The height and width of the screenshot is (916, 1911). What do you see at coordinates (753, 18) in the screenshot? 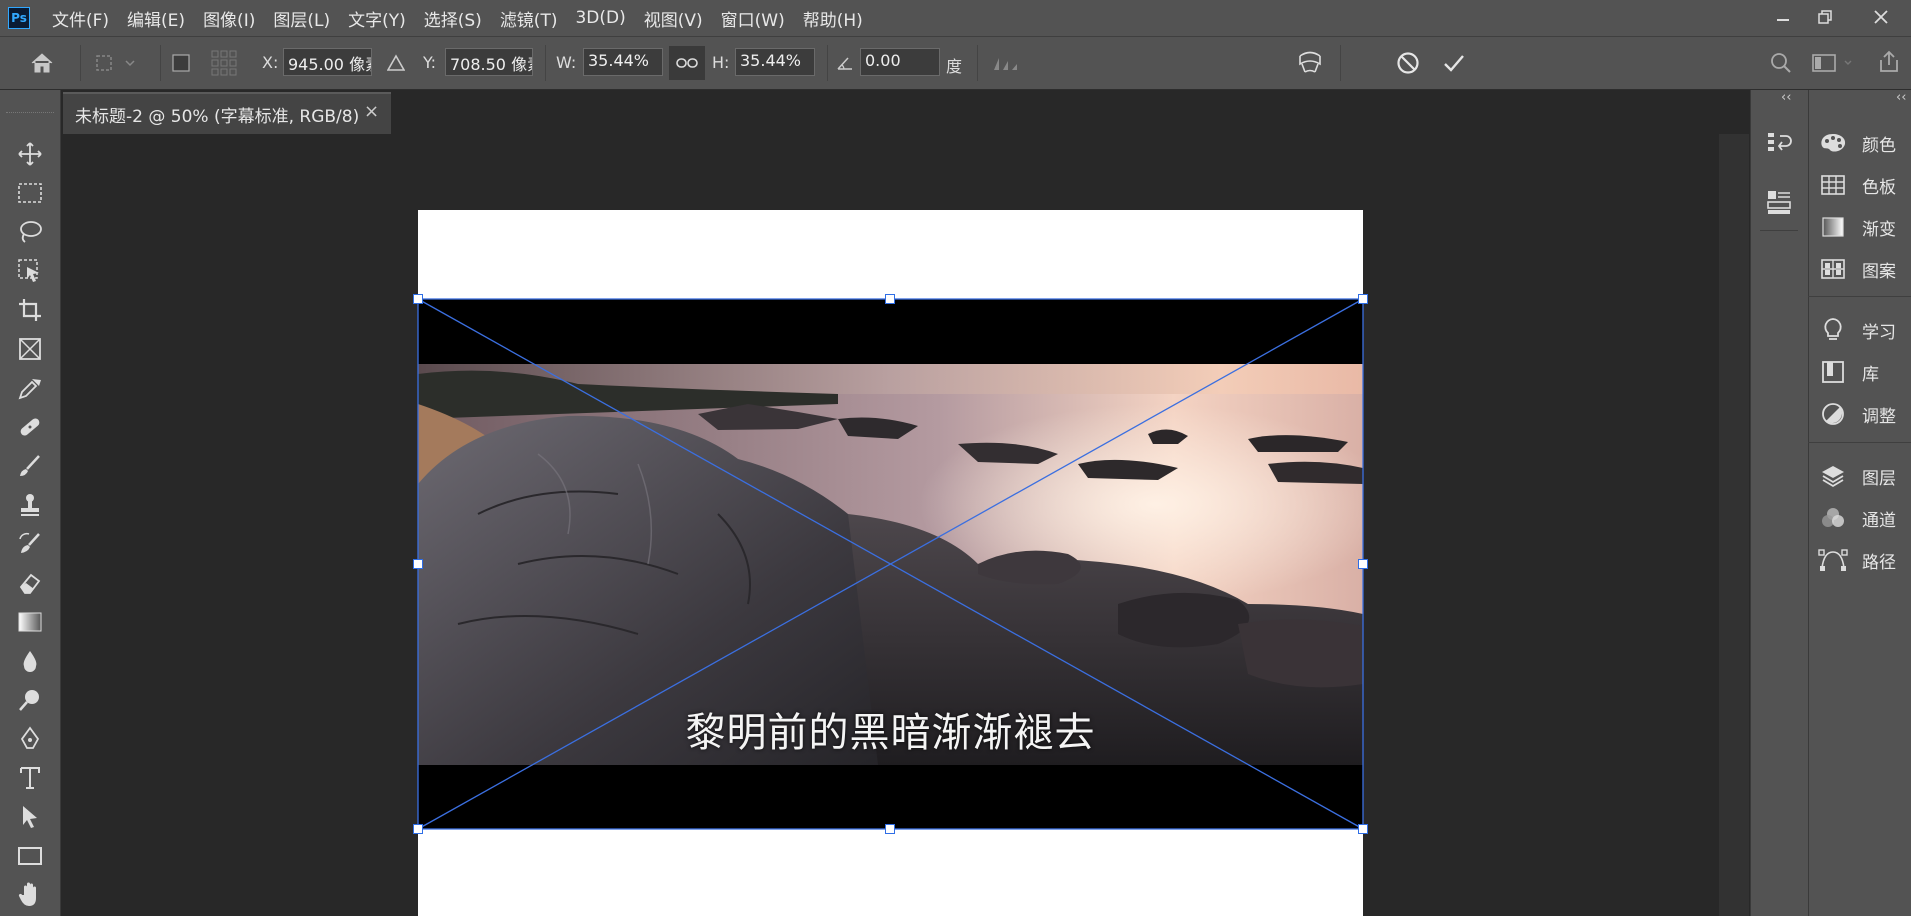
I see `menu-window: 窗口(W)` at bounding box center [753, 18].